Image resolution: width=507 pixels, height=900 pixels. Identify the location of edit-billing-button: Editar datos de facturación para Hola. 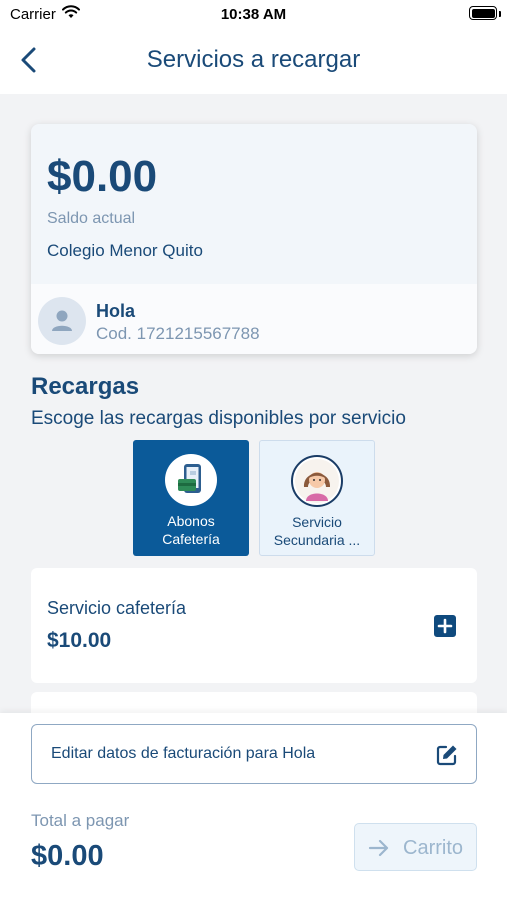
(254, 754).